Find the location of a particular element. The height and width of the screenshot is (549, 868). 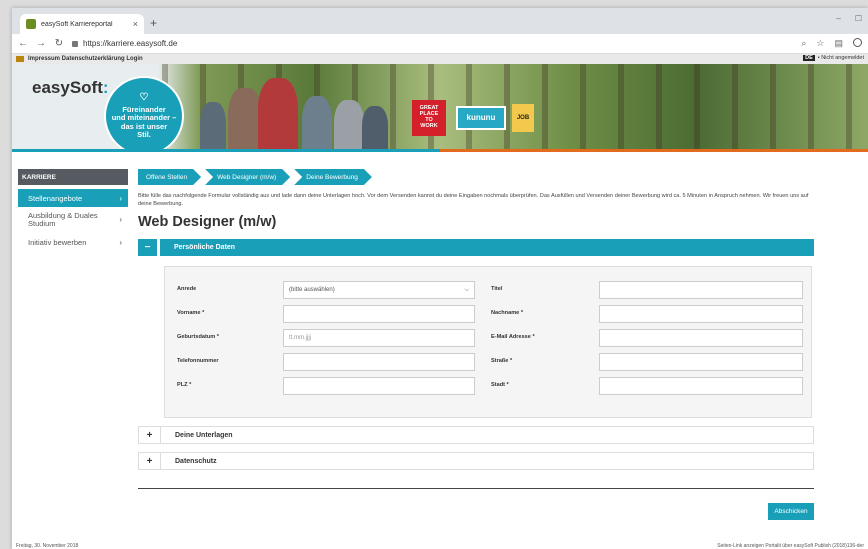

toolbar-right: ⌕ ☆ ▤ is located at coordinates (831, 43).